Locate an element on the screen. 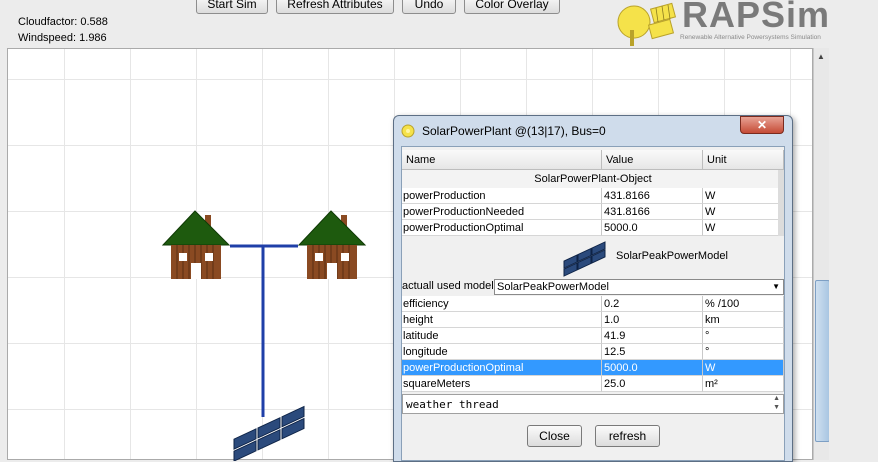 The width and height of the screenshot is (878, 462). table-row-selected: powerProductionOptimal 5000.0 W is located at coordinates (593, 368).